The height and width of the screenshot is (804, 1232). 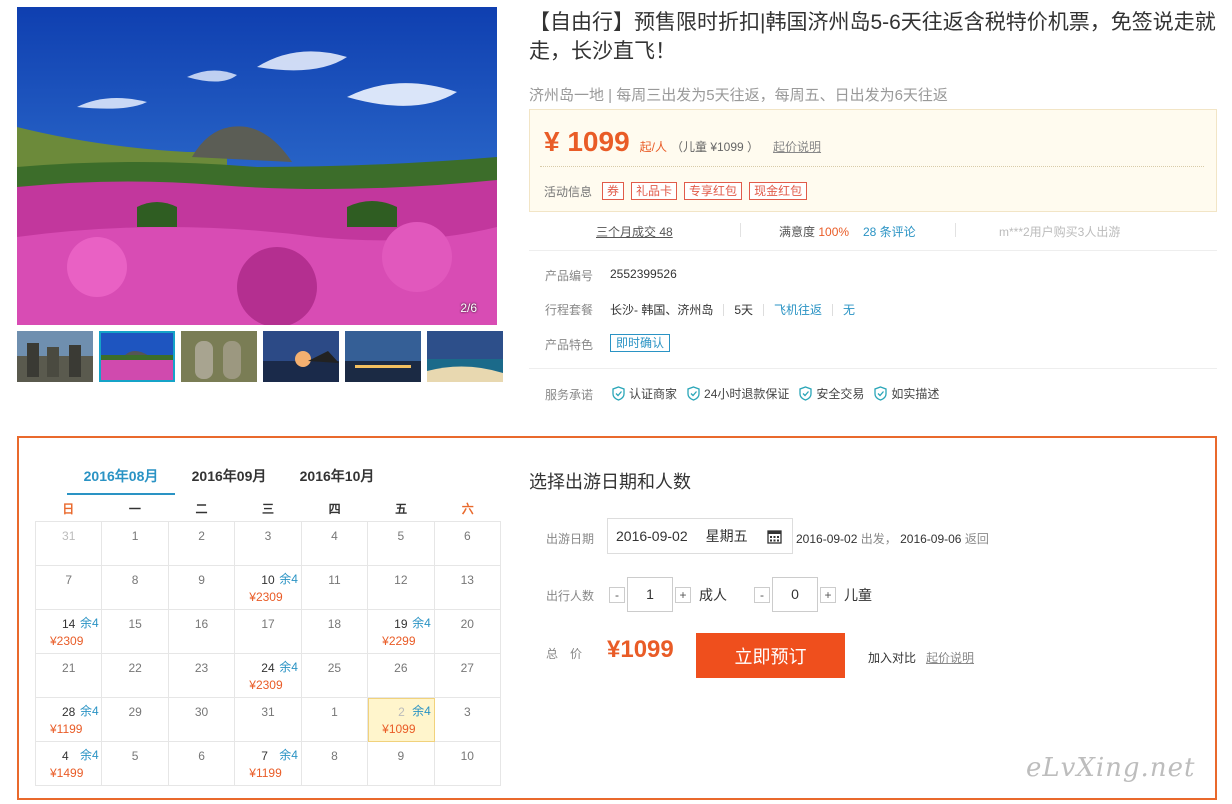 I want to click on calendar-day: 18, so click(x=335, y=632).